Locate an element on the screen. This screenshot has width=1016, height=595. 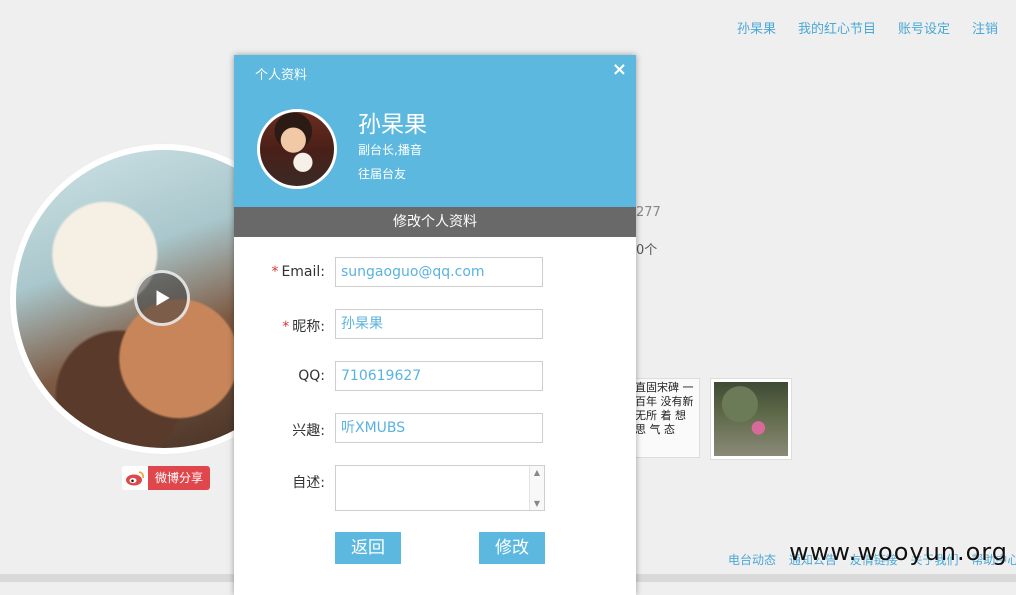
qq-row: QQ: 710619627 is located at coordinates (435, 377).